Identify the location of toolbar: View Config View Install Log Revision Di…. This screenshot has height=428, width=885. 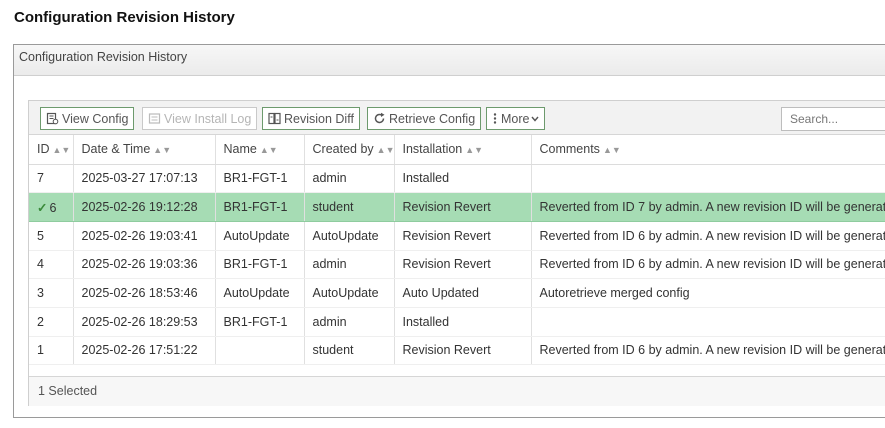
(457, 118).